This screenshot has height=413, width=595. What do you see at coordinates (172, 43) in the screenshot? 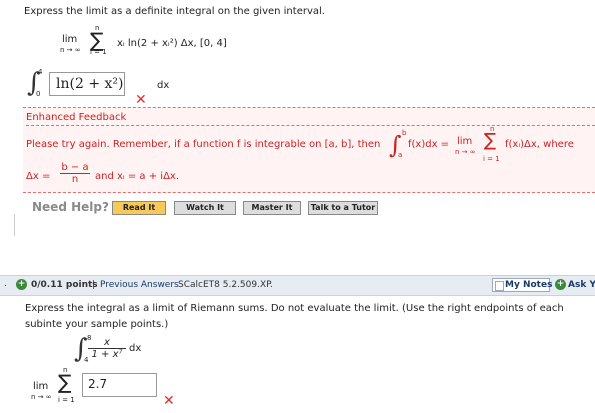
I see `q1-summand: xᵢ ln(2 + xᵢ²) Δx, [0, 4]` at bounding box center [172, 43].